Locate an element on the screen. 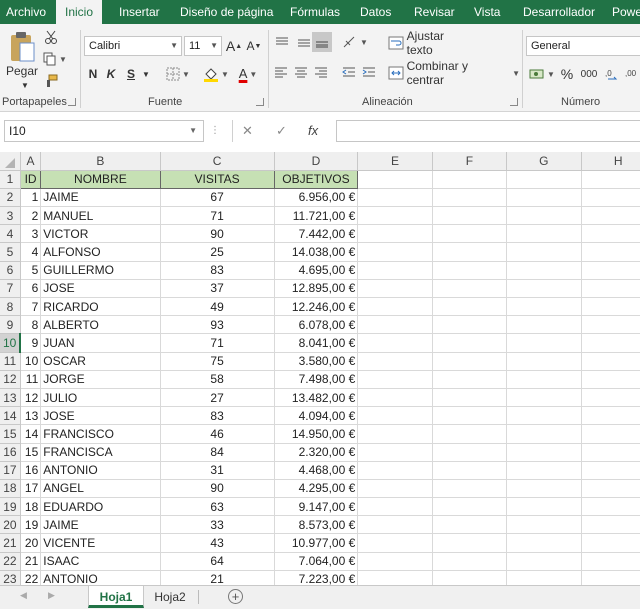 The height and width of the screenshot is (609, 640). cell-nombre: JAIME is located at coordinates (100, 198).